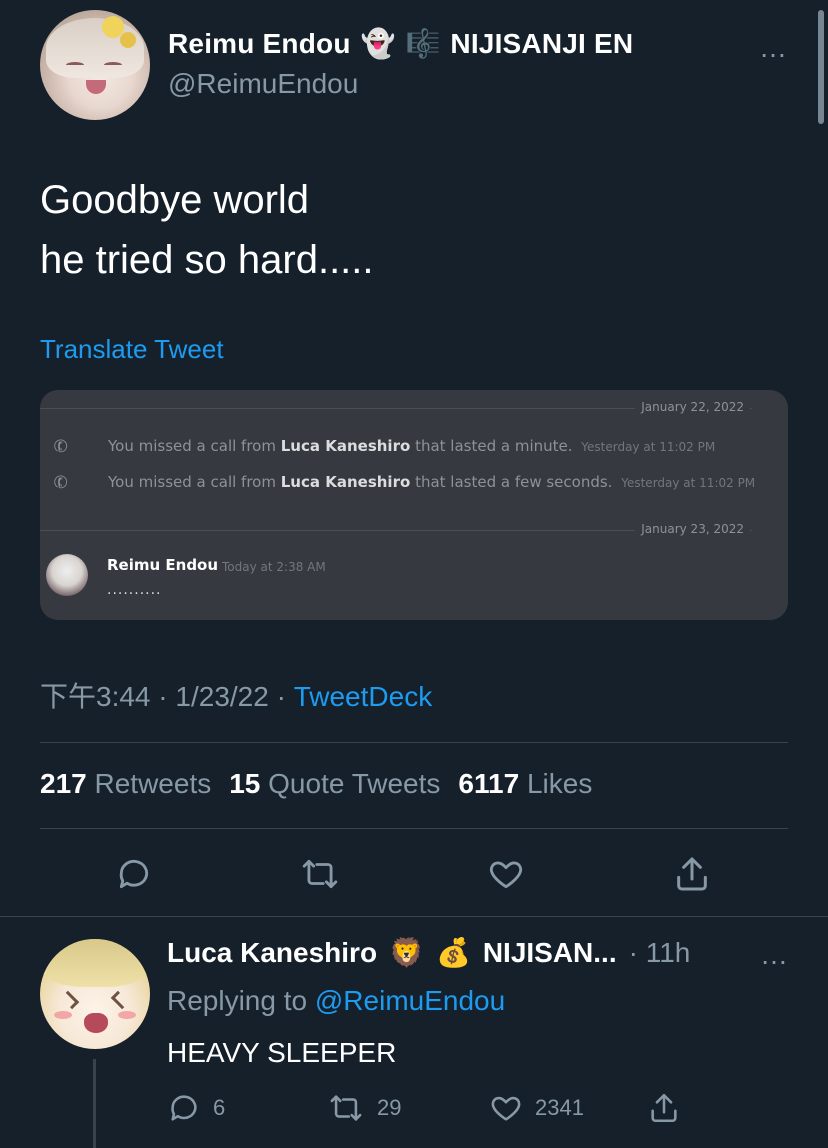 The width and height of the screenshot is (828, 1148). Describe the element at coordinates (423, 43) in the screenshot. I see `music-score-emoji-icon: 🎼` at that location.